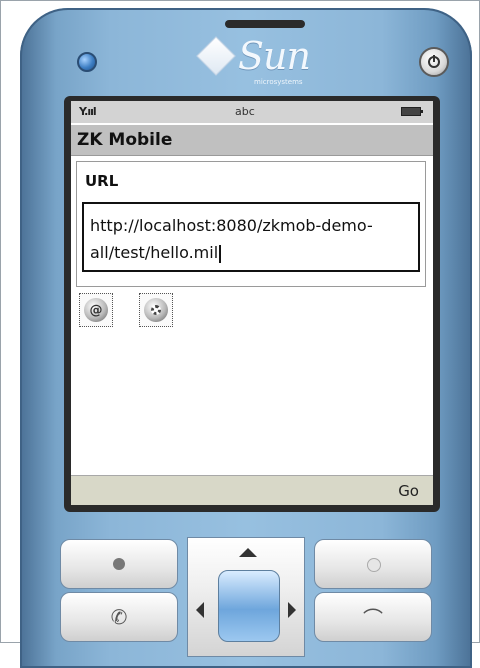 The height and width of the screenshot is (668, 480). What do you see at coordinates (408, 491) in the screenshot?
I see `go-softkey: Go` at bounding box center [408, 491].